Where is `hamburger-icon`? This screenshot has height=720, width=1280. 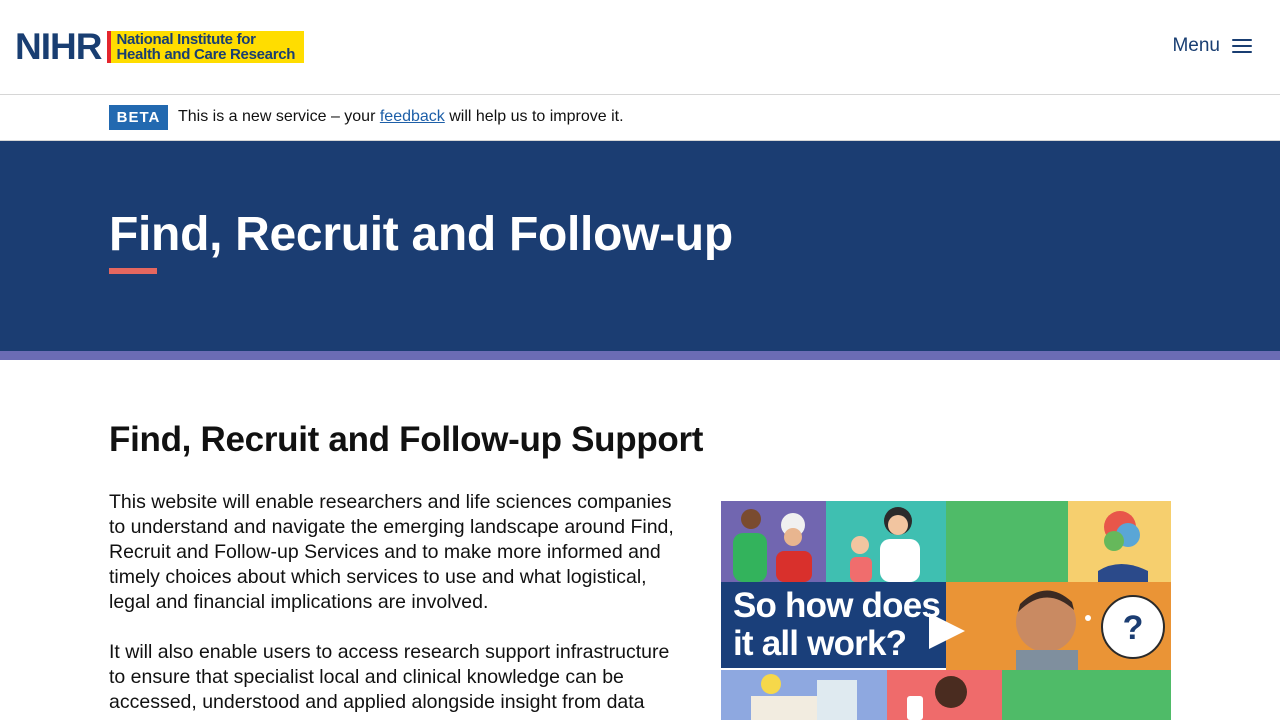 hamburger-icon is located at coordinates (1242, 46).